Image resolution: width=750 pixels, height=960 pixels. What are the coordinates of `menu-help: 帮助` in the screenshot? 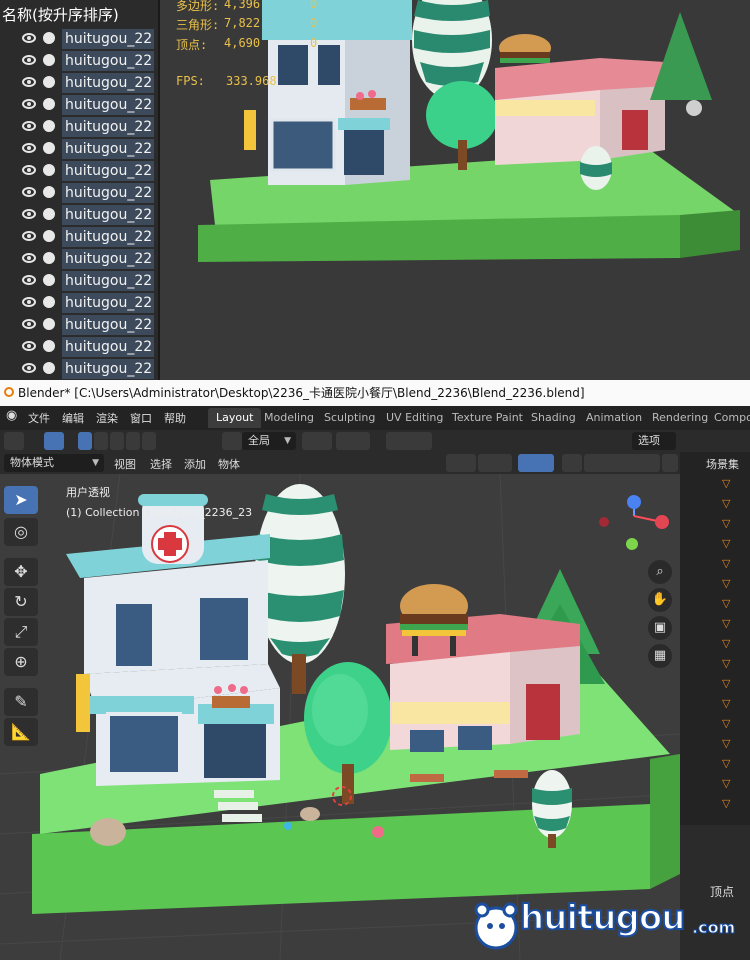 It's located at (175, 418).